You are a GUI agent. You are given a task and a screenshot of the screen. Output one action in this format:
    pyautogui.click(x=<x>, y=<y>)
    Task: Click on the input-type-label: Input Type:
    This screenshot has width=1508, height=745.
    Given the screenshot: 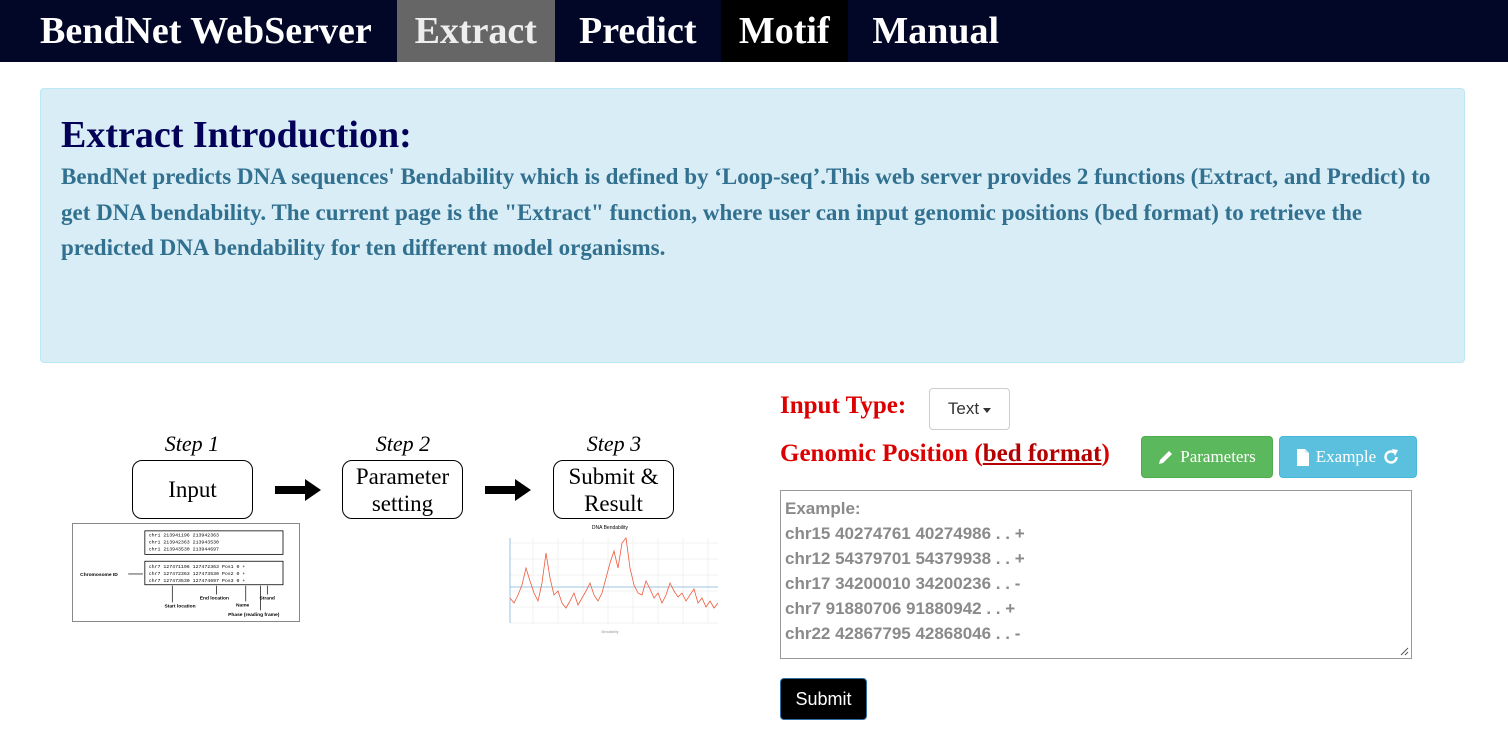 What is the action you would take?
    pyautogui.click(x=843, y=405)
    